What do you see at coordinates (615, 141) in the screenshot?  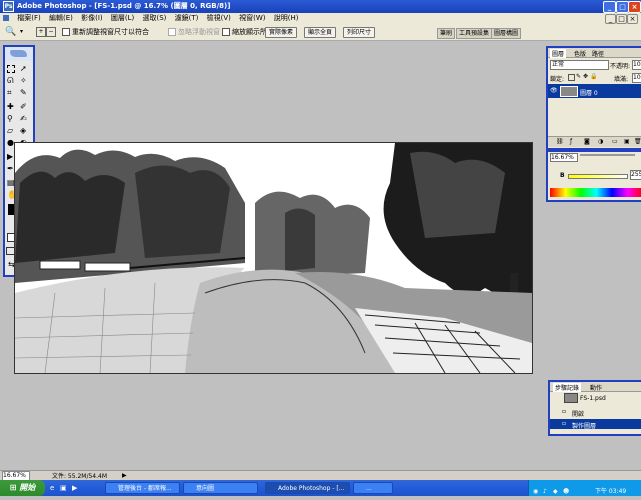 I see `new-group-icon: ▭` at bounding box center [615, 141].